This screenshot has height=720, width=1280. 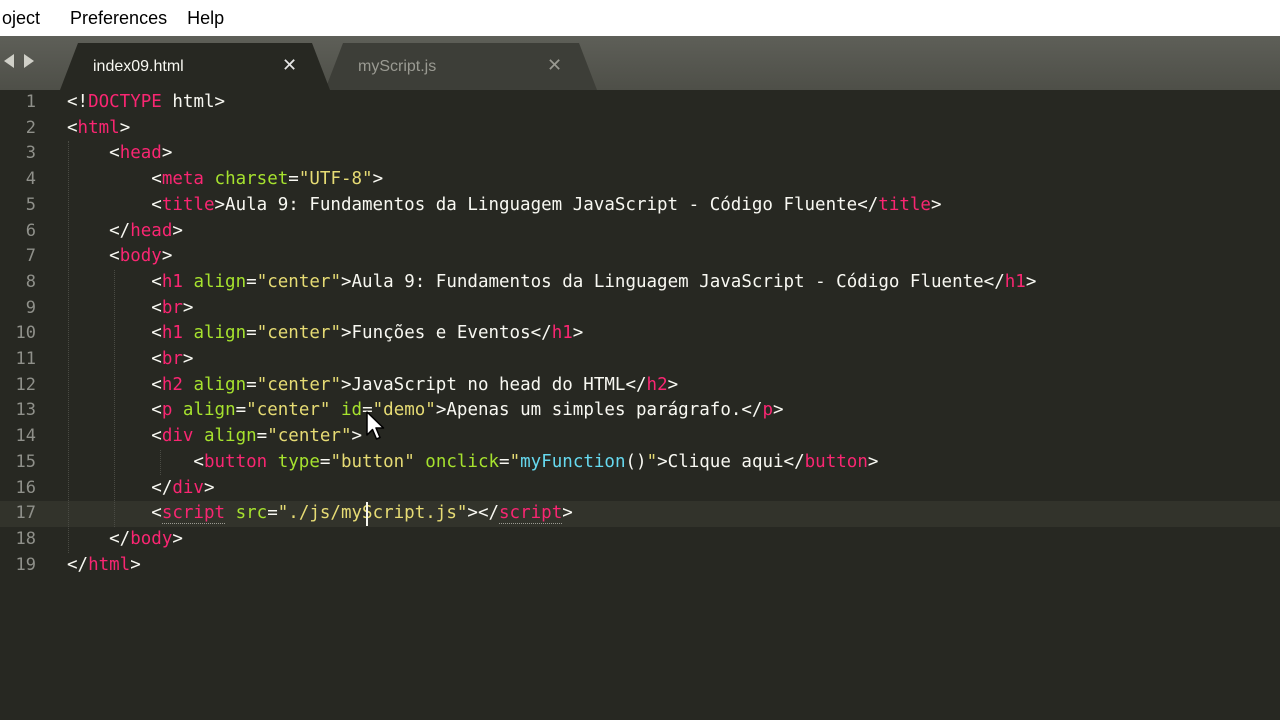 I want to click on code-text: <br>, so click(x=130, y=309).